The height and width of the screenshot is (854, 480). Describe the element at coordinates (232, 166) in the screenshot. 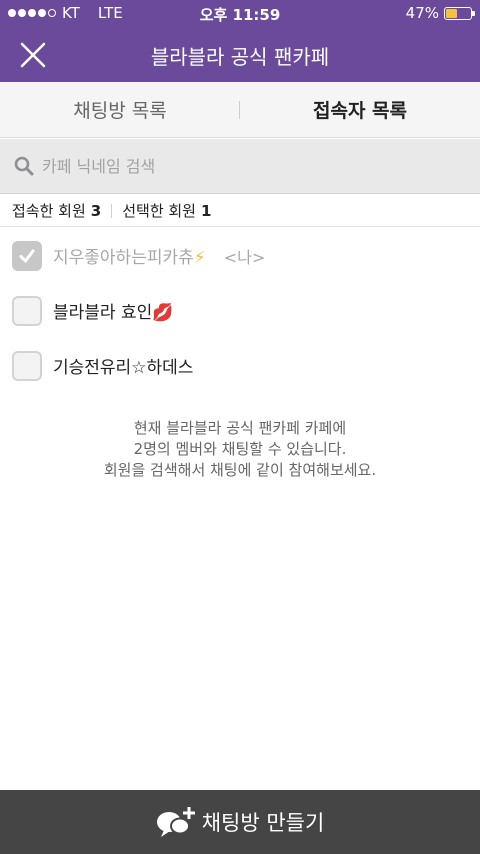

I see `search-input` at that location.